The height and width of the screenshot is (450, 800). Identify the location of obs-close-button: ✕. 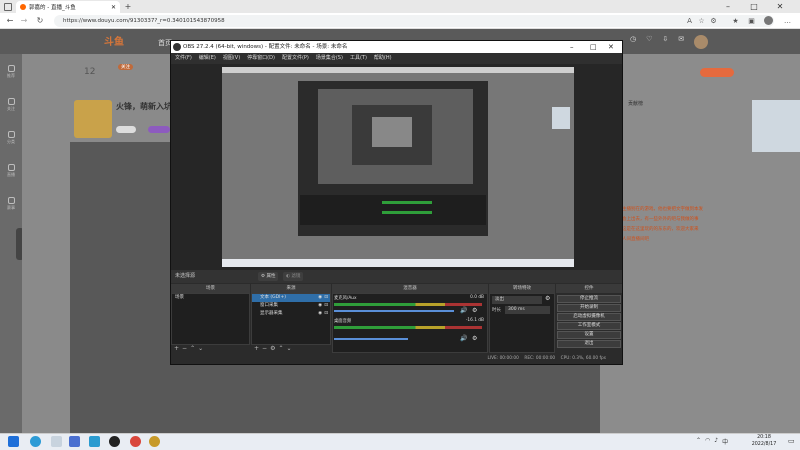
(611, 47).